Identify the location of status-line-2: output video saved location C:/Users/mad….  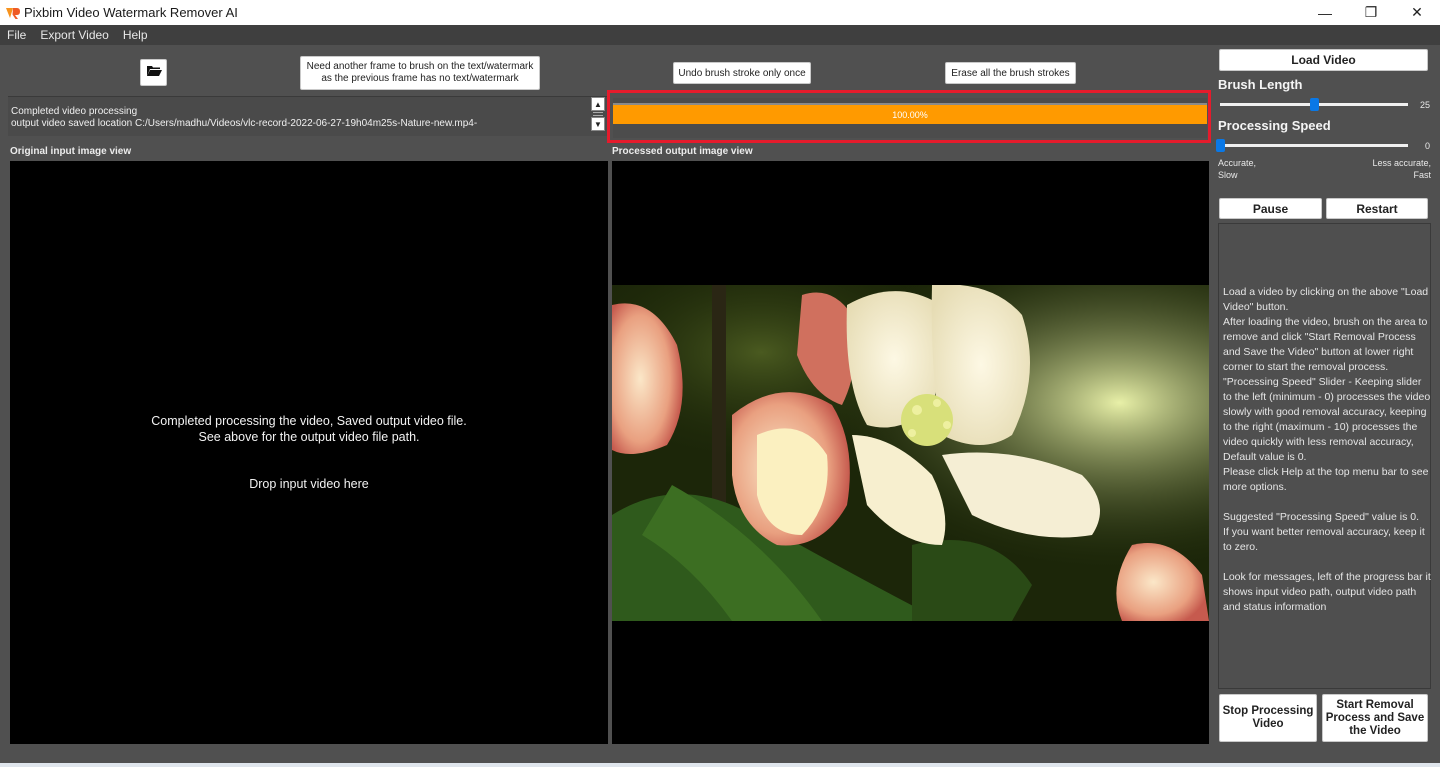
(244, 123).